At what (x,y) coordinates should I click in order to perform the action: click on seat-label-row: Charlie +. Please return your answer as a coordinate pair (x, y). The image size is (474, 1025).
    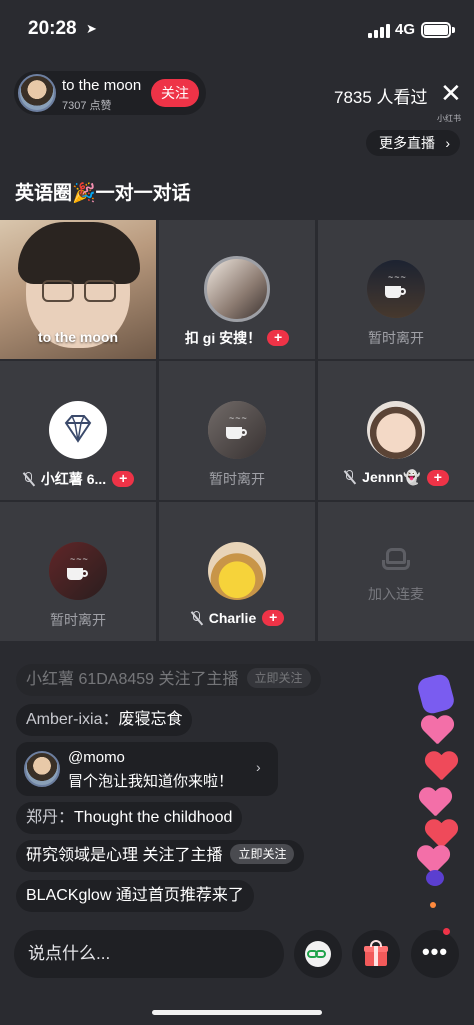
    Looking at the image, I should click on (237, 618).